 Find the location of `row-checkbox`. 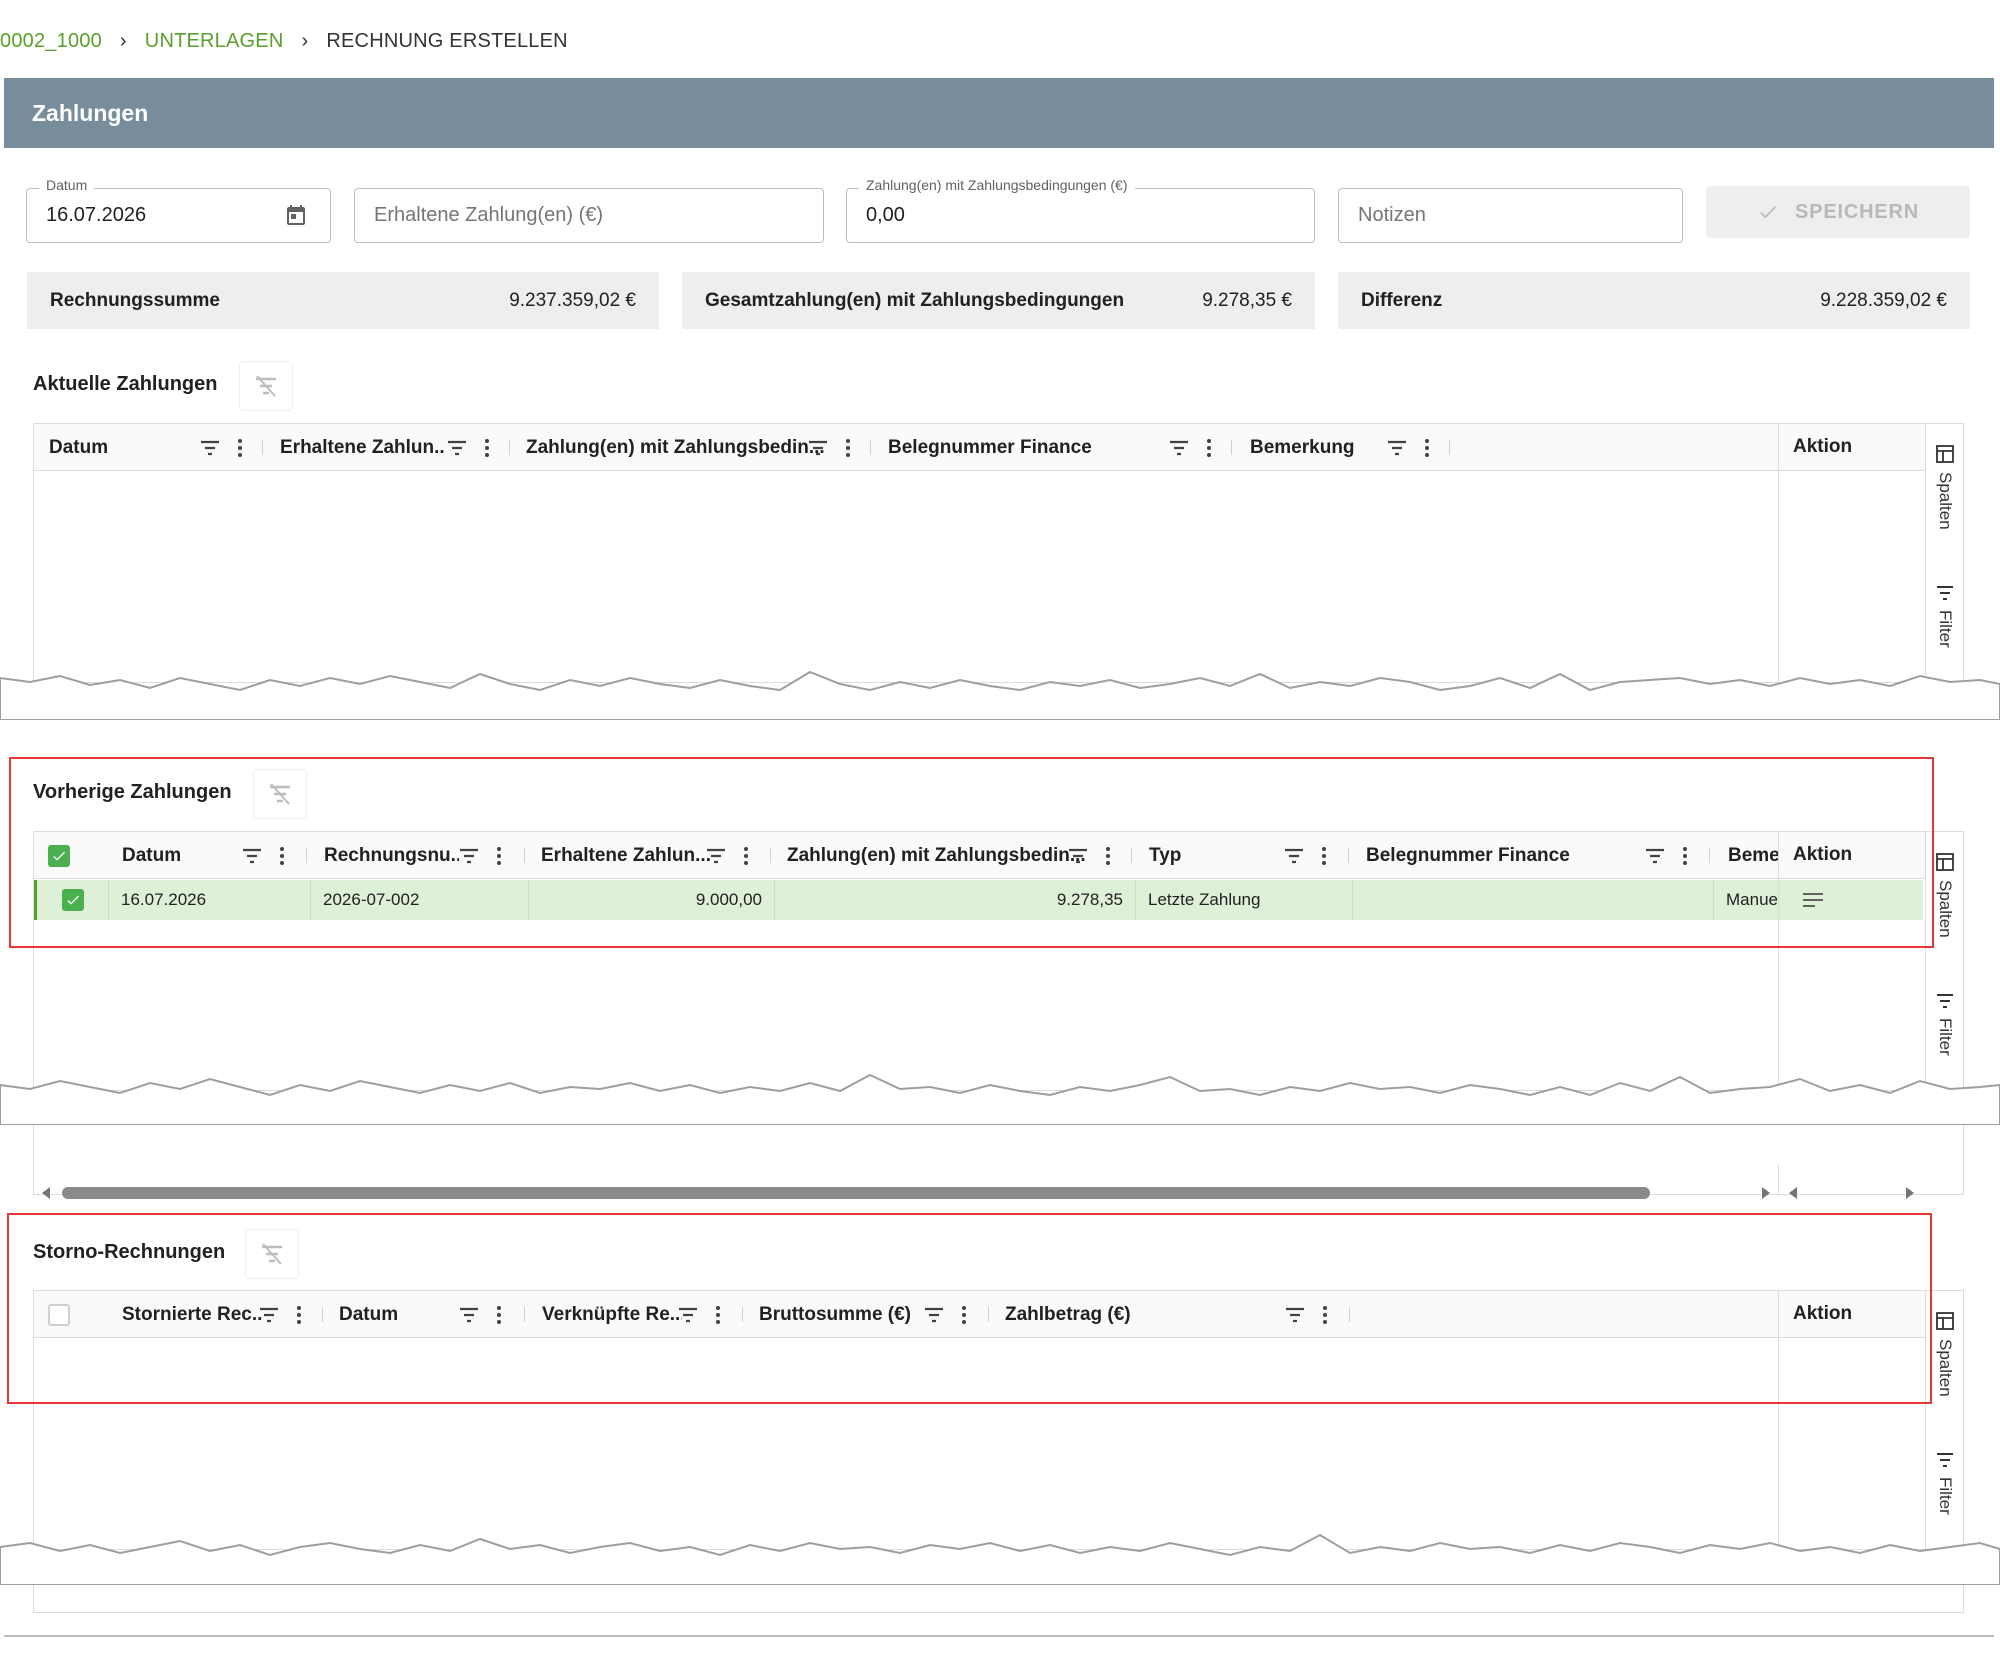

row-checkbox is located at coordinates (72, 900).